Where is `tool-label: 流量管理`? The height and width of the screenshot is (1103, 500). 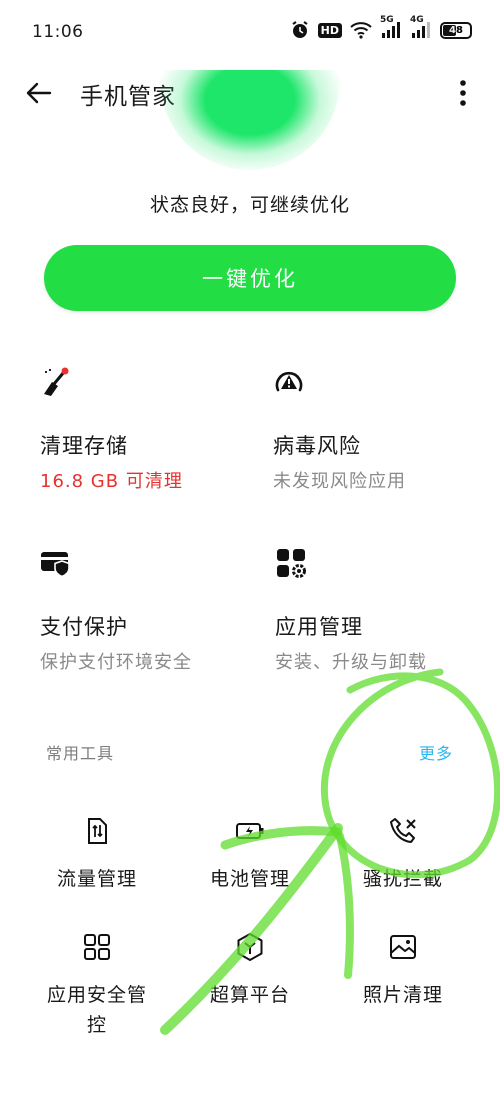 tool-label: 流量管理 is located at coordinates (96, 879).